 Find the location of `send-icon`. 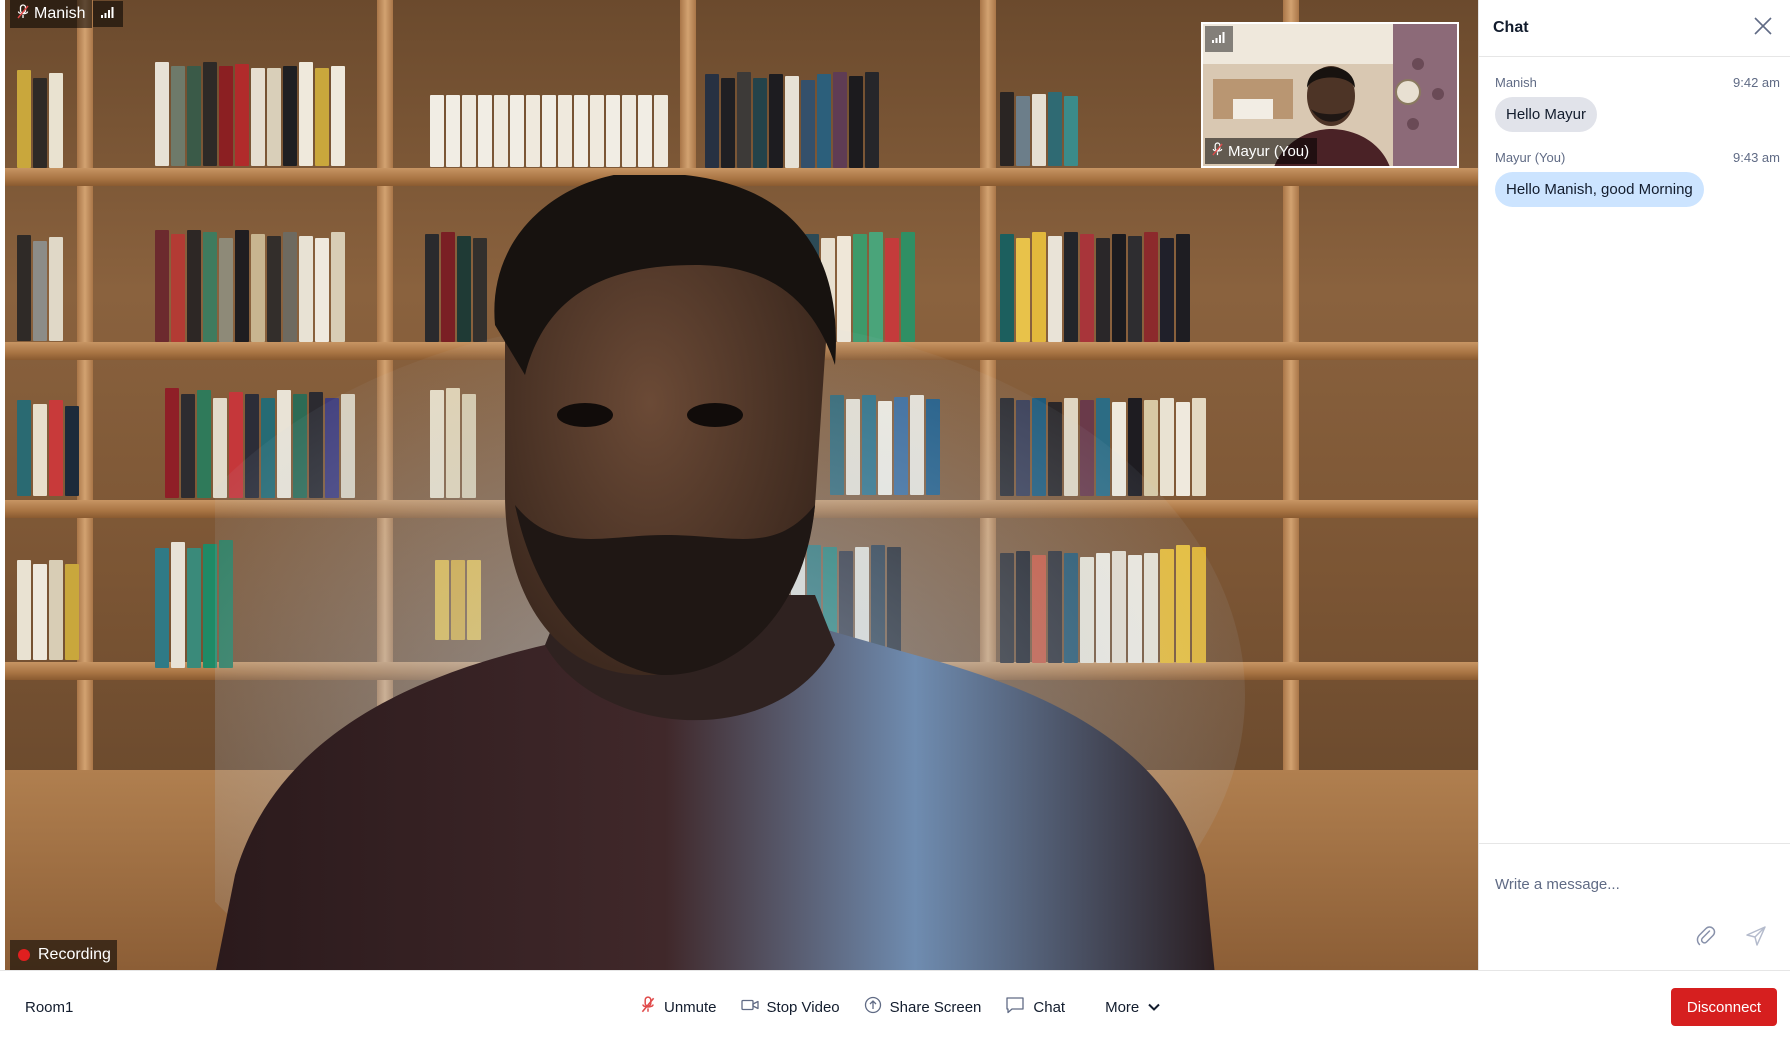

send-icon is located at coordinates (1756, 938).